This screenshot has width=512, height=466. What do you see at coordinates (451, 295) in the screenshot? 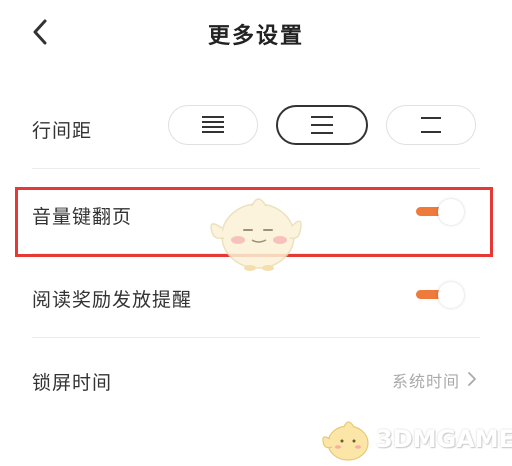
I see `toggle-knob` at bounding box center [451, 295].